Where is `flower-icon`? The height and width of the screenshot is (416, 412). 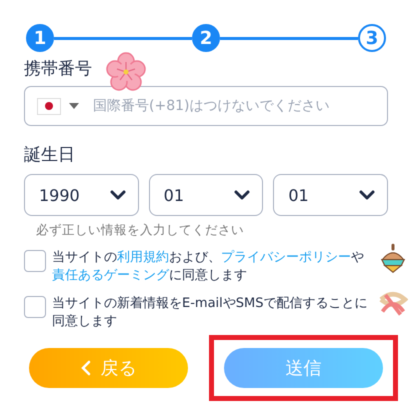
flower-icon is located at coordinates (126, 72).